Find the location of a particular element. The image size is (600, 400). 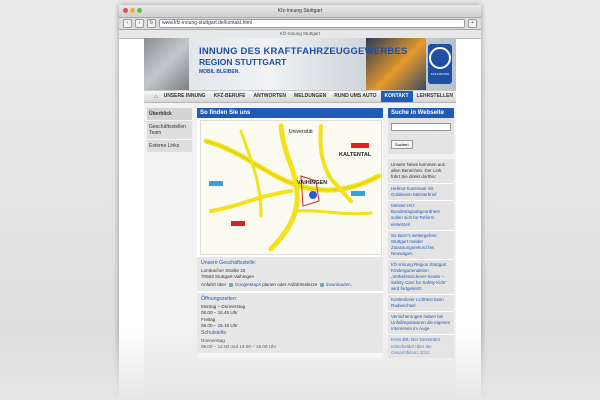

directions-mid: planen oder Anfahrtsskizze is located at coordinates (290, 284).